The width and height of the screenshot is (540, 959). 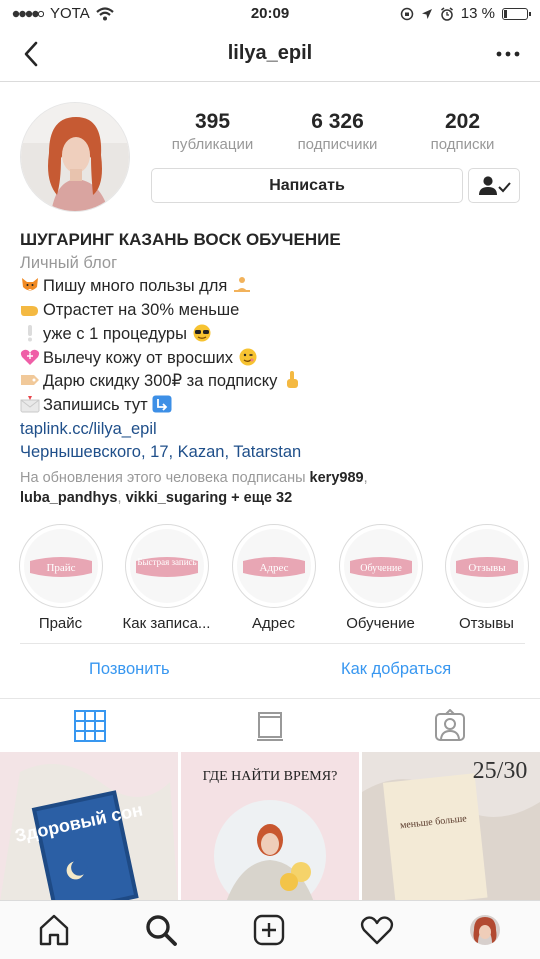 I want to click on brush-stroke-icon: Адрес, so click(x=273, y=567).